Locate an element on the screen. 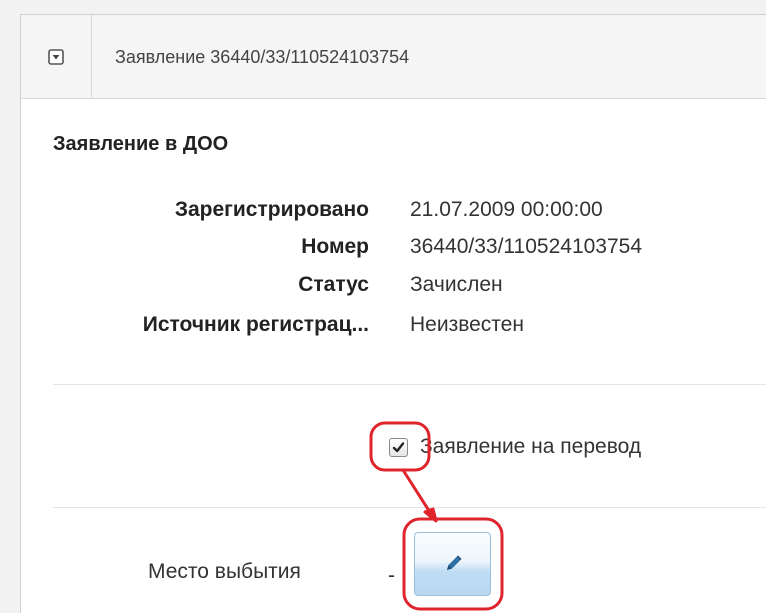 Image resolution: width=766 pixels, height=613 pixels. transfer-checkbox-row: Заявление на перевод is located at coordinates (515, 447).